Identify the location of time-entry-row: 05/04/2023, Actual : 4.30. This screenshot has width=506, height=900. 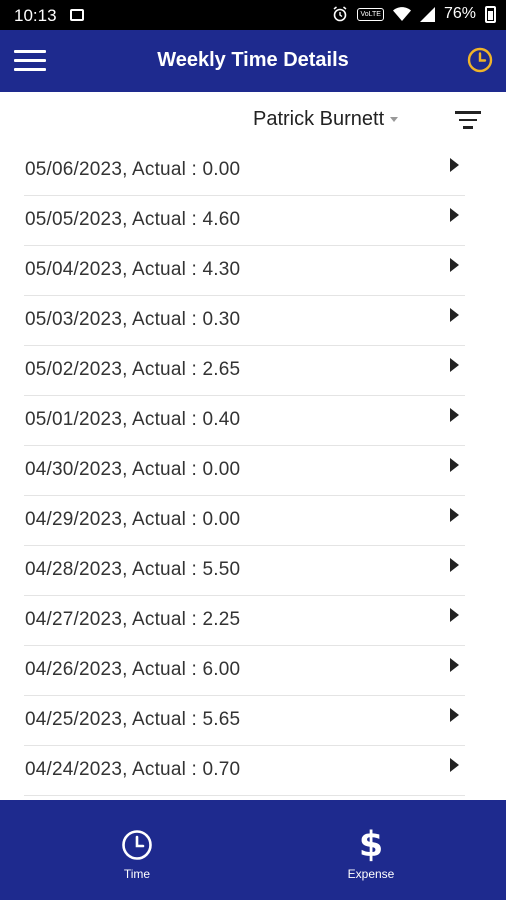
(244, 271).